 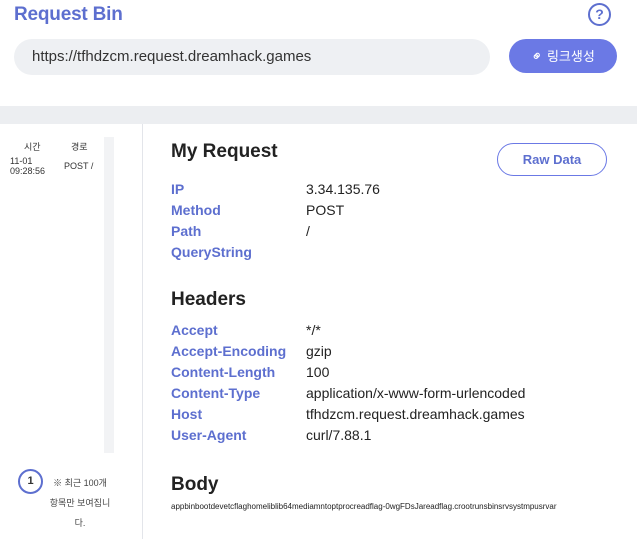 What do you see at coordinates (343, 188) in the screenshot?
I see `field-value: 3.34.135.76` at bounding box center [343, 188].